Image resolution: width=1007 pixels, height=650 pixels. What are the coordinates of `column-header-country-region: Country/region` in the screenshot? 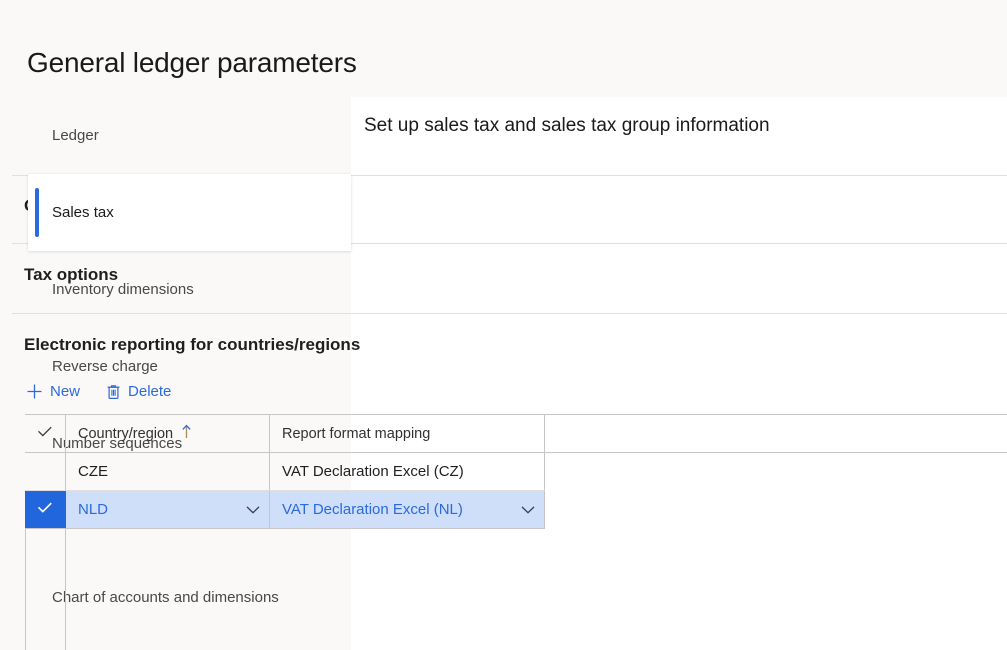 It's located at (168, 433).